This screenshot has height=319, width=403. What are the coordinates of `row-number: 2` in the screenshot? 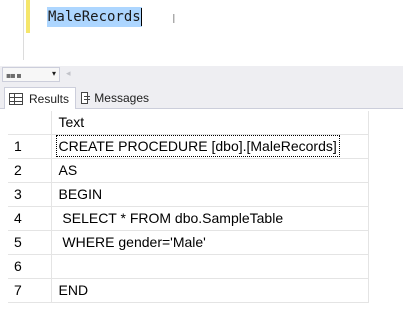 It's located at (30, 170).